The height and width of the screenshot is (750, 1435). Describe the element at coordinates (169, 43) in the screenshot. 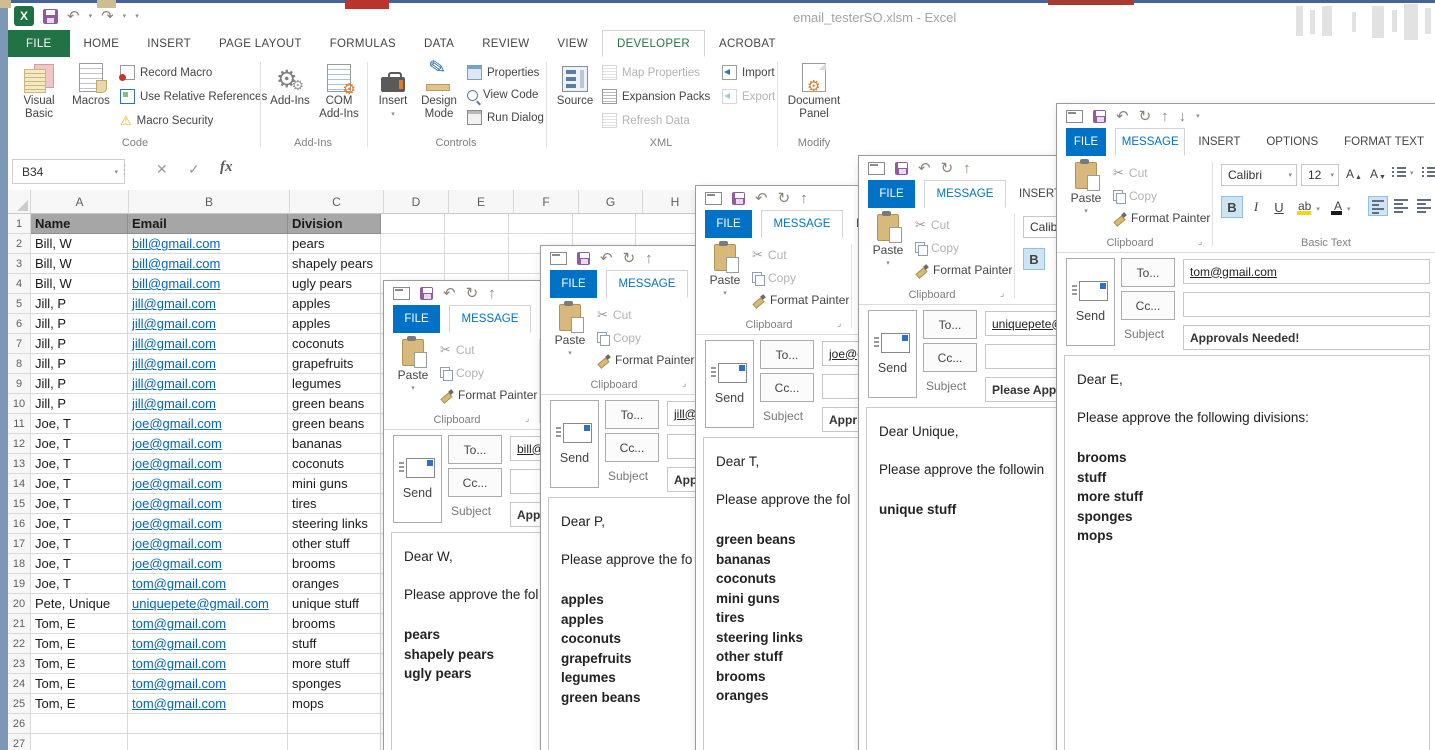

I see `tab-insert: INSERT` at that location.